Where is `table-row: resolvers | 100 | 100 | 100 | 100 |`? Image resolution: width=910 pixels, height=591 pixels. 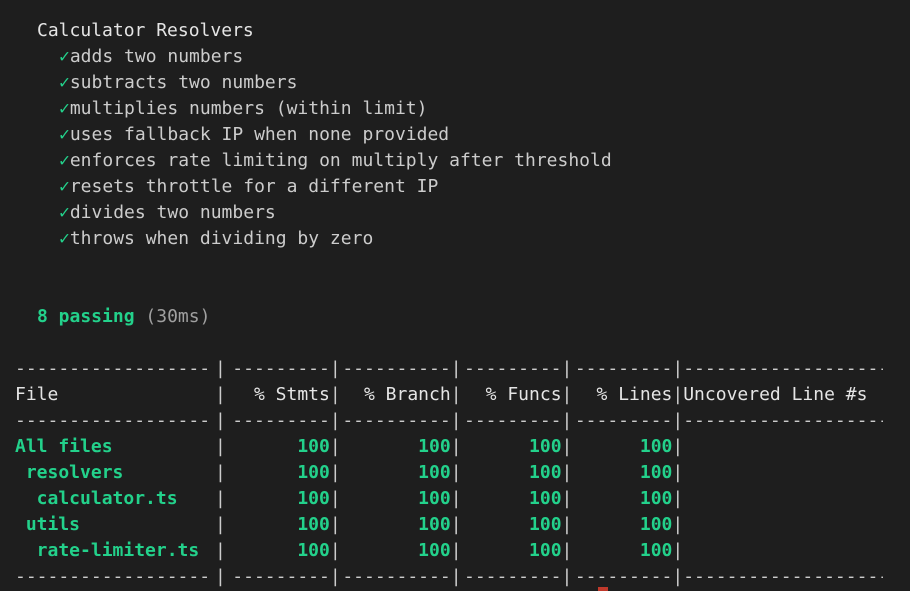
table-row: resolvers | 100 | 100 | 100 | 100 | is located at coordinates (462, 473).